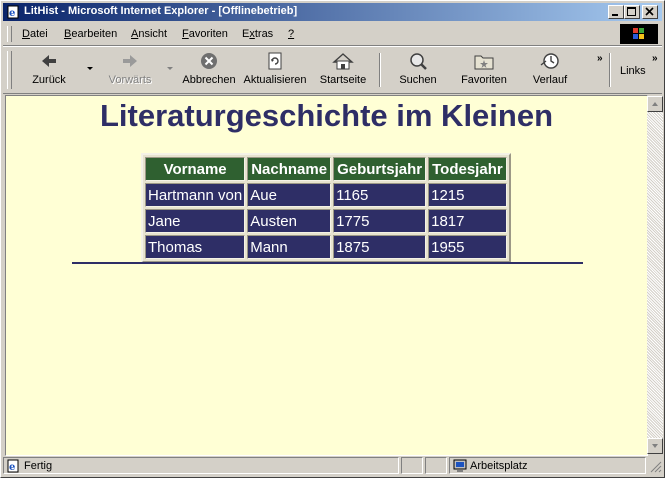  Describe the element at coordinates (467, 221) in the screenshot. I see `cell-todesjahr: 1817` at that location.